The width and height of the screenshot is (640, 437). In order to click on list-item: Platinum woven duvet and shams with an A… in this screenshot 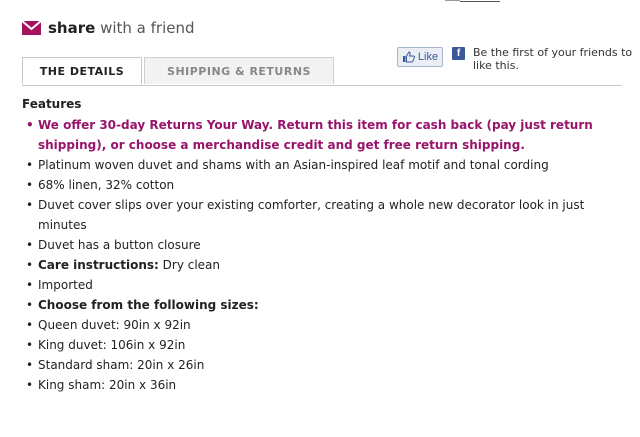, I will do `click(322, 165)`.